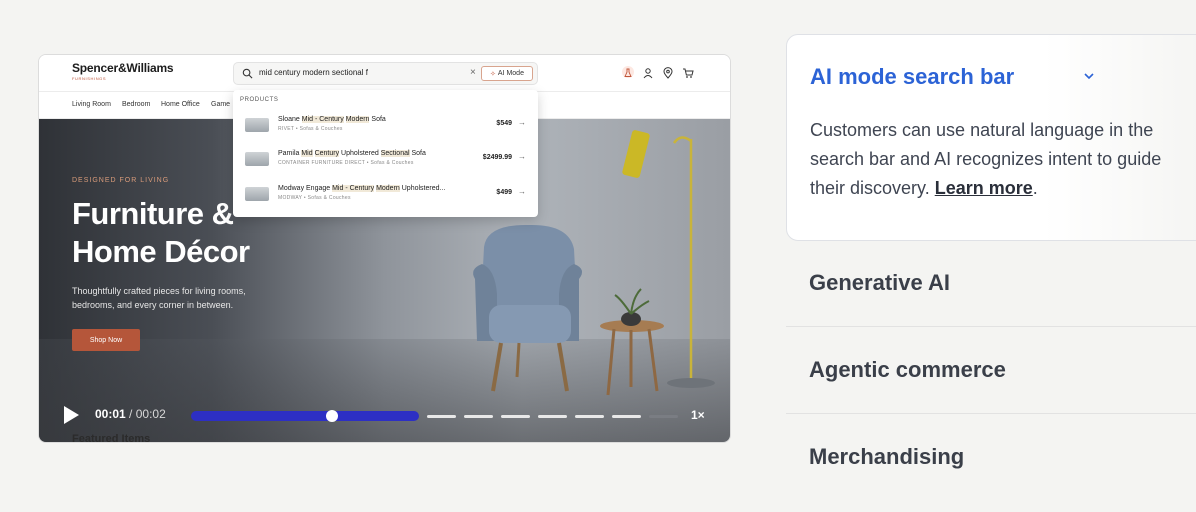 The height and width of the screenshot is (512, 1196). Describe the element at coordinates (123, 68) in the screenshot. I see `site-logo: Spencer&Williams` at that location.